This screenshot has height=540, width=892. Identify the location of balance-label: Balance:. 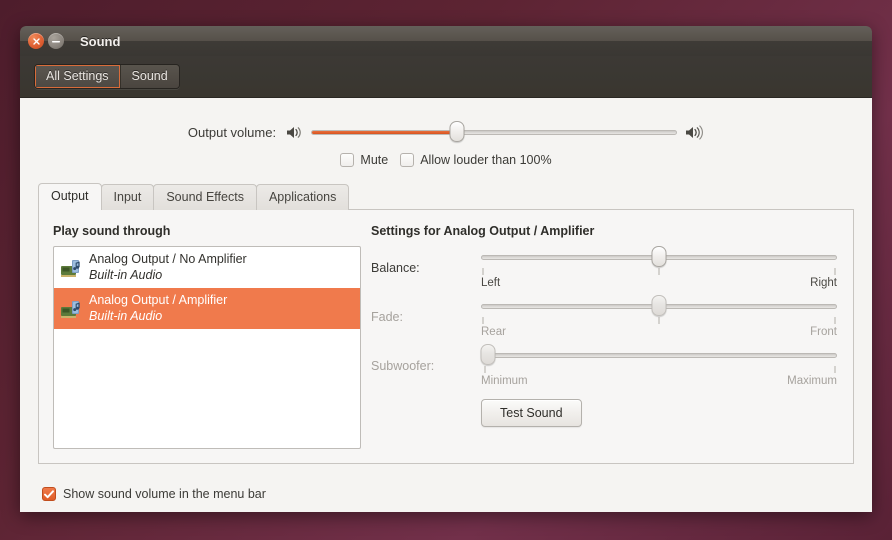
(395, 268).